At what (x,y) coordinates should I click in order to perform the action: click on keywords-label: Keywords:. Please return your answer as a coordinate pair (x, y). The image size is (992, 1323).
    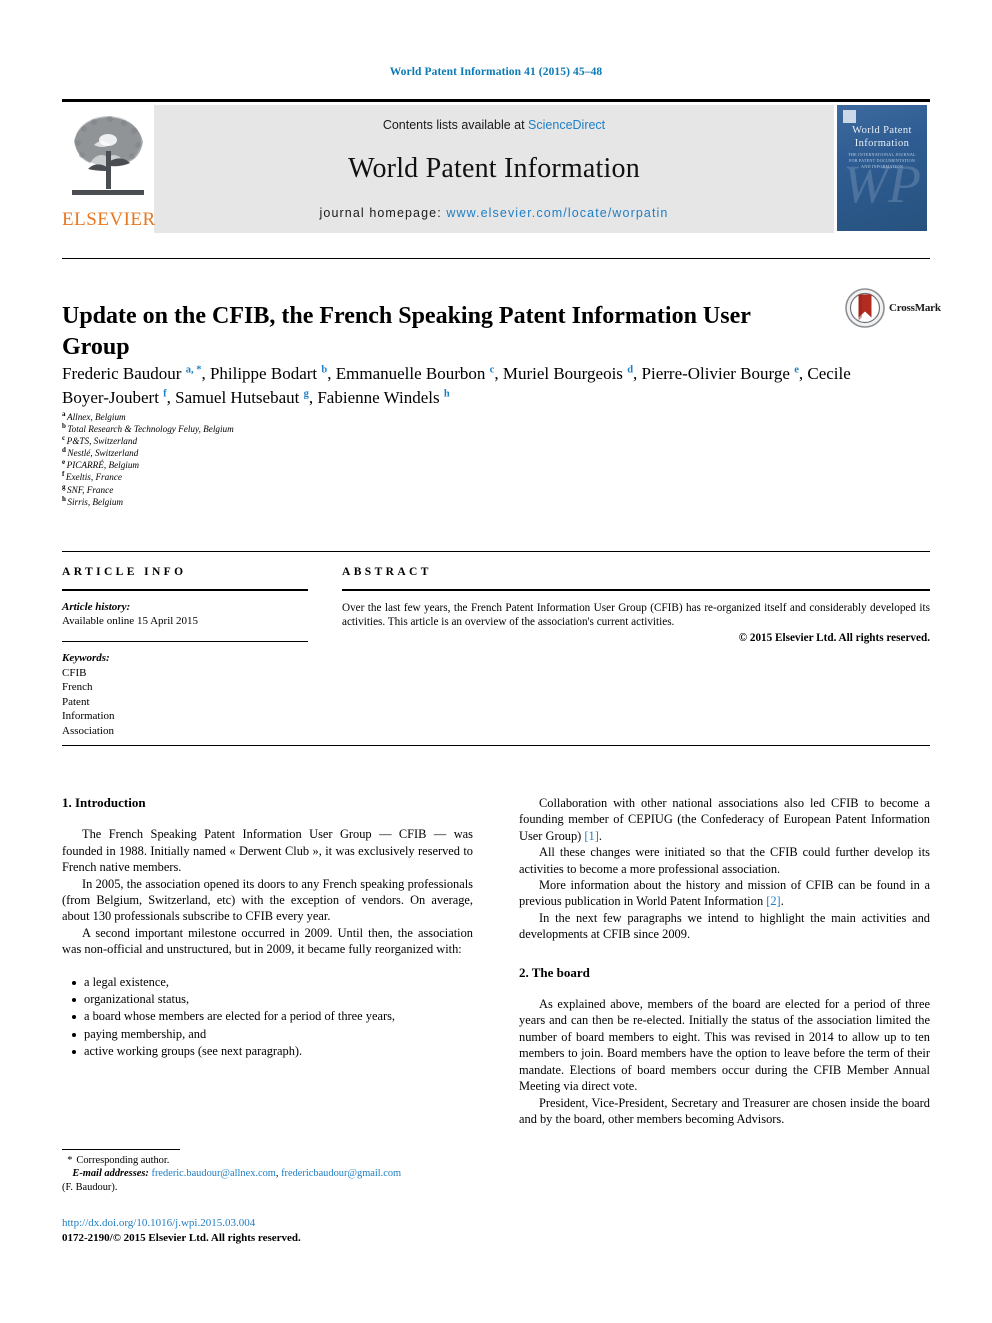
    Looking at the image, I should click on (86, 658).